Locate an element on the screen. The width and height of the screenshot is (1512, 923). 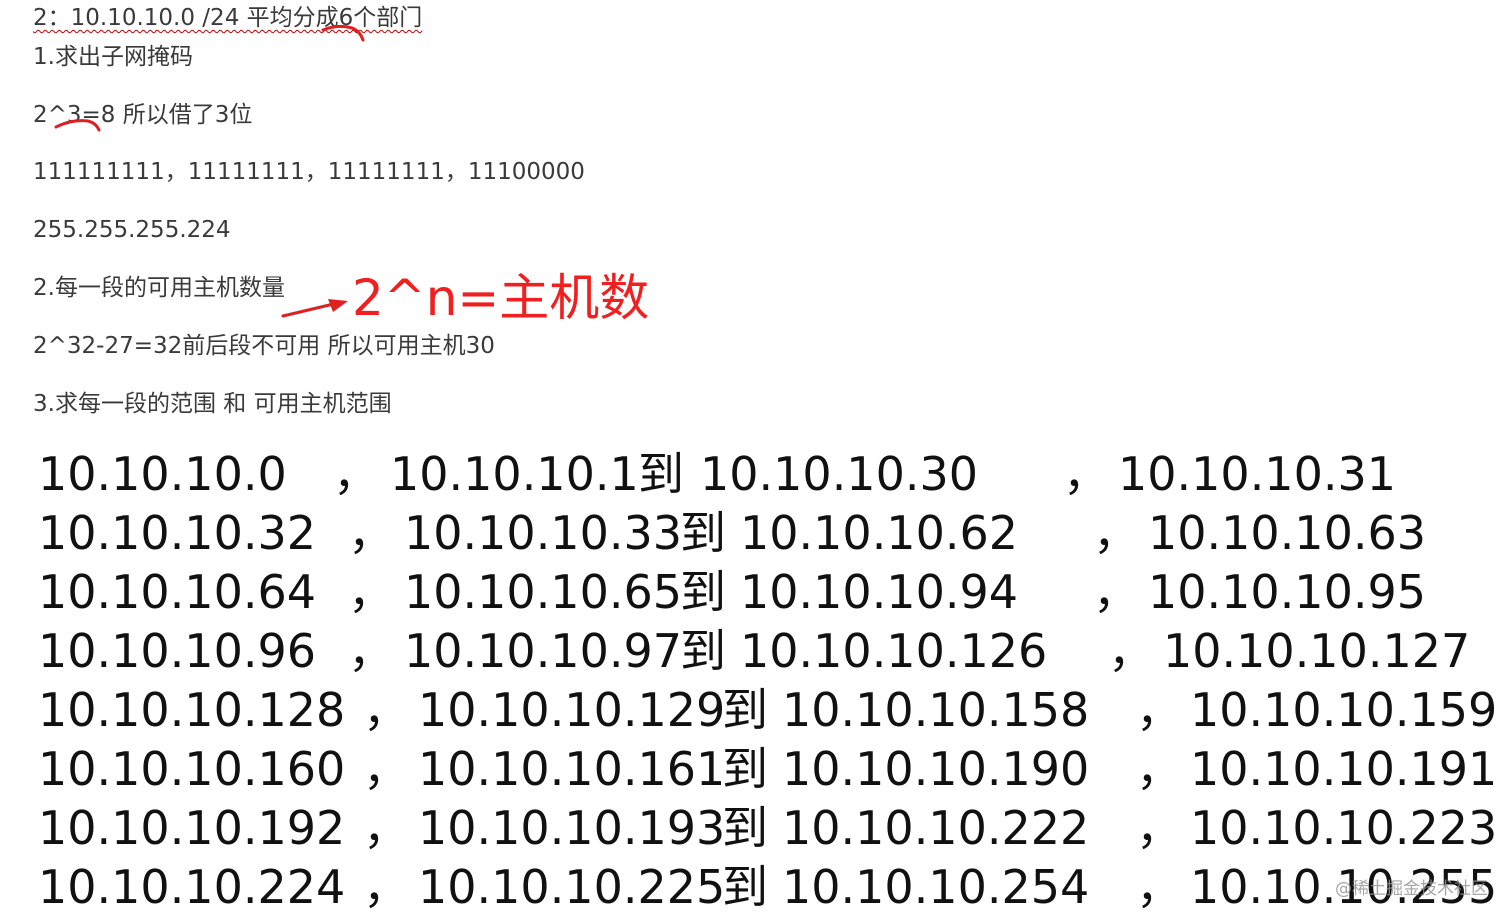
subnet-last-cell: 10.10.10.62 is located at coordinates (879, 533).